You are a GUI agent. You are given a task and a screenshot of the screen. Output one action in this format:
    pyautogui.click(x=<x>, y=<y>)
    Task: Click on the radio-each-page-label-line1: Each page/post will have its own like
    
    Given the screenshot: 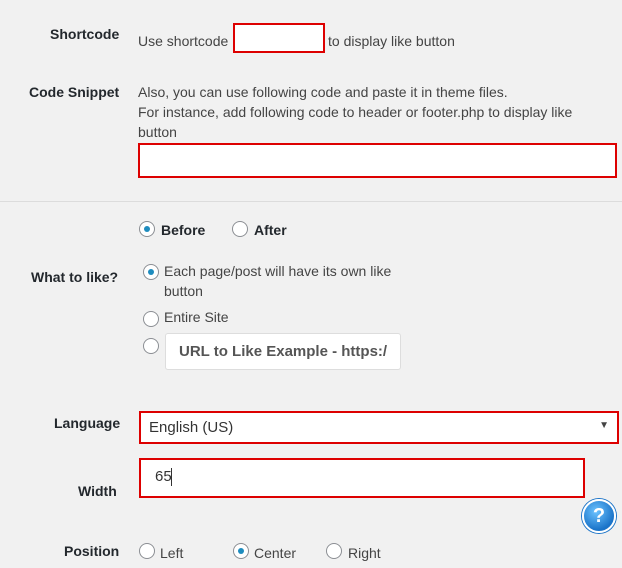 What is the action you would take?
    pyautogui.click(x=278, y=271)
    